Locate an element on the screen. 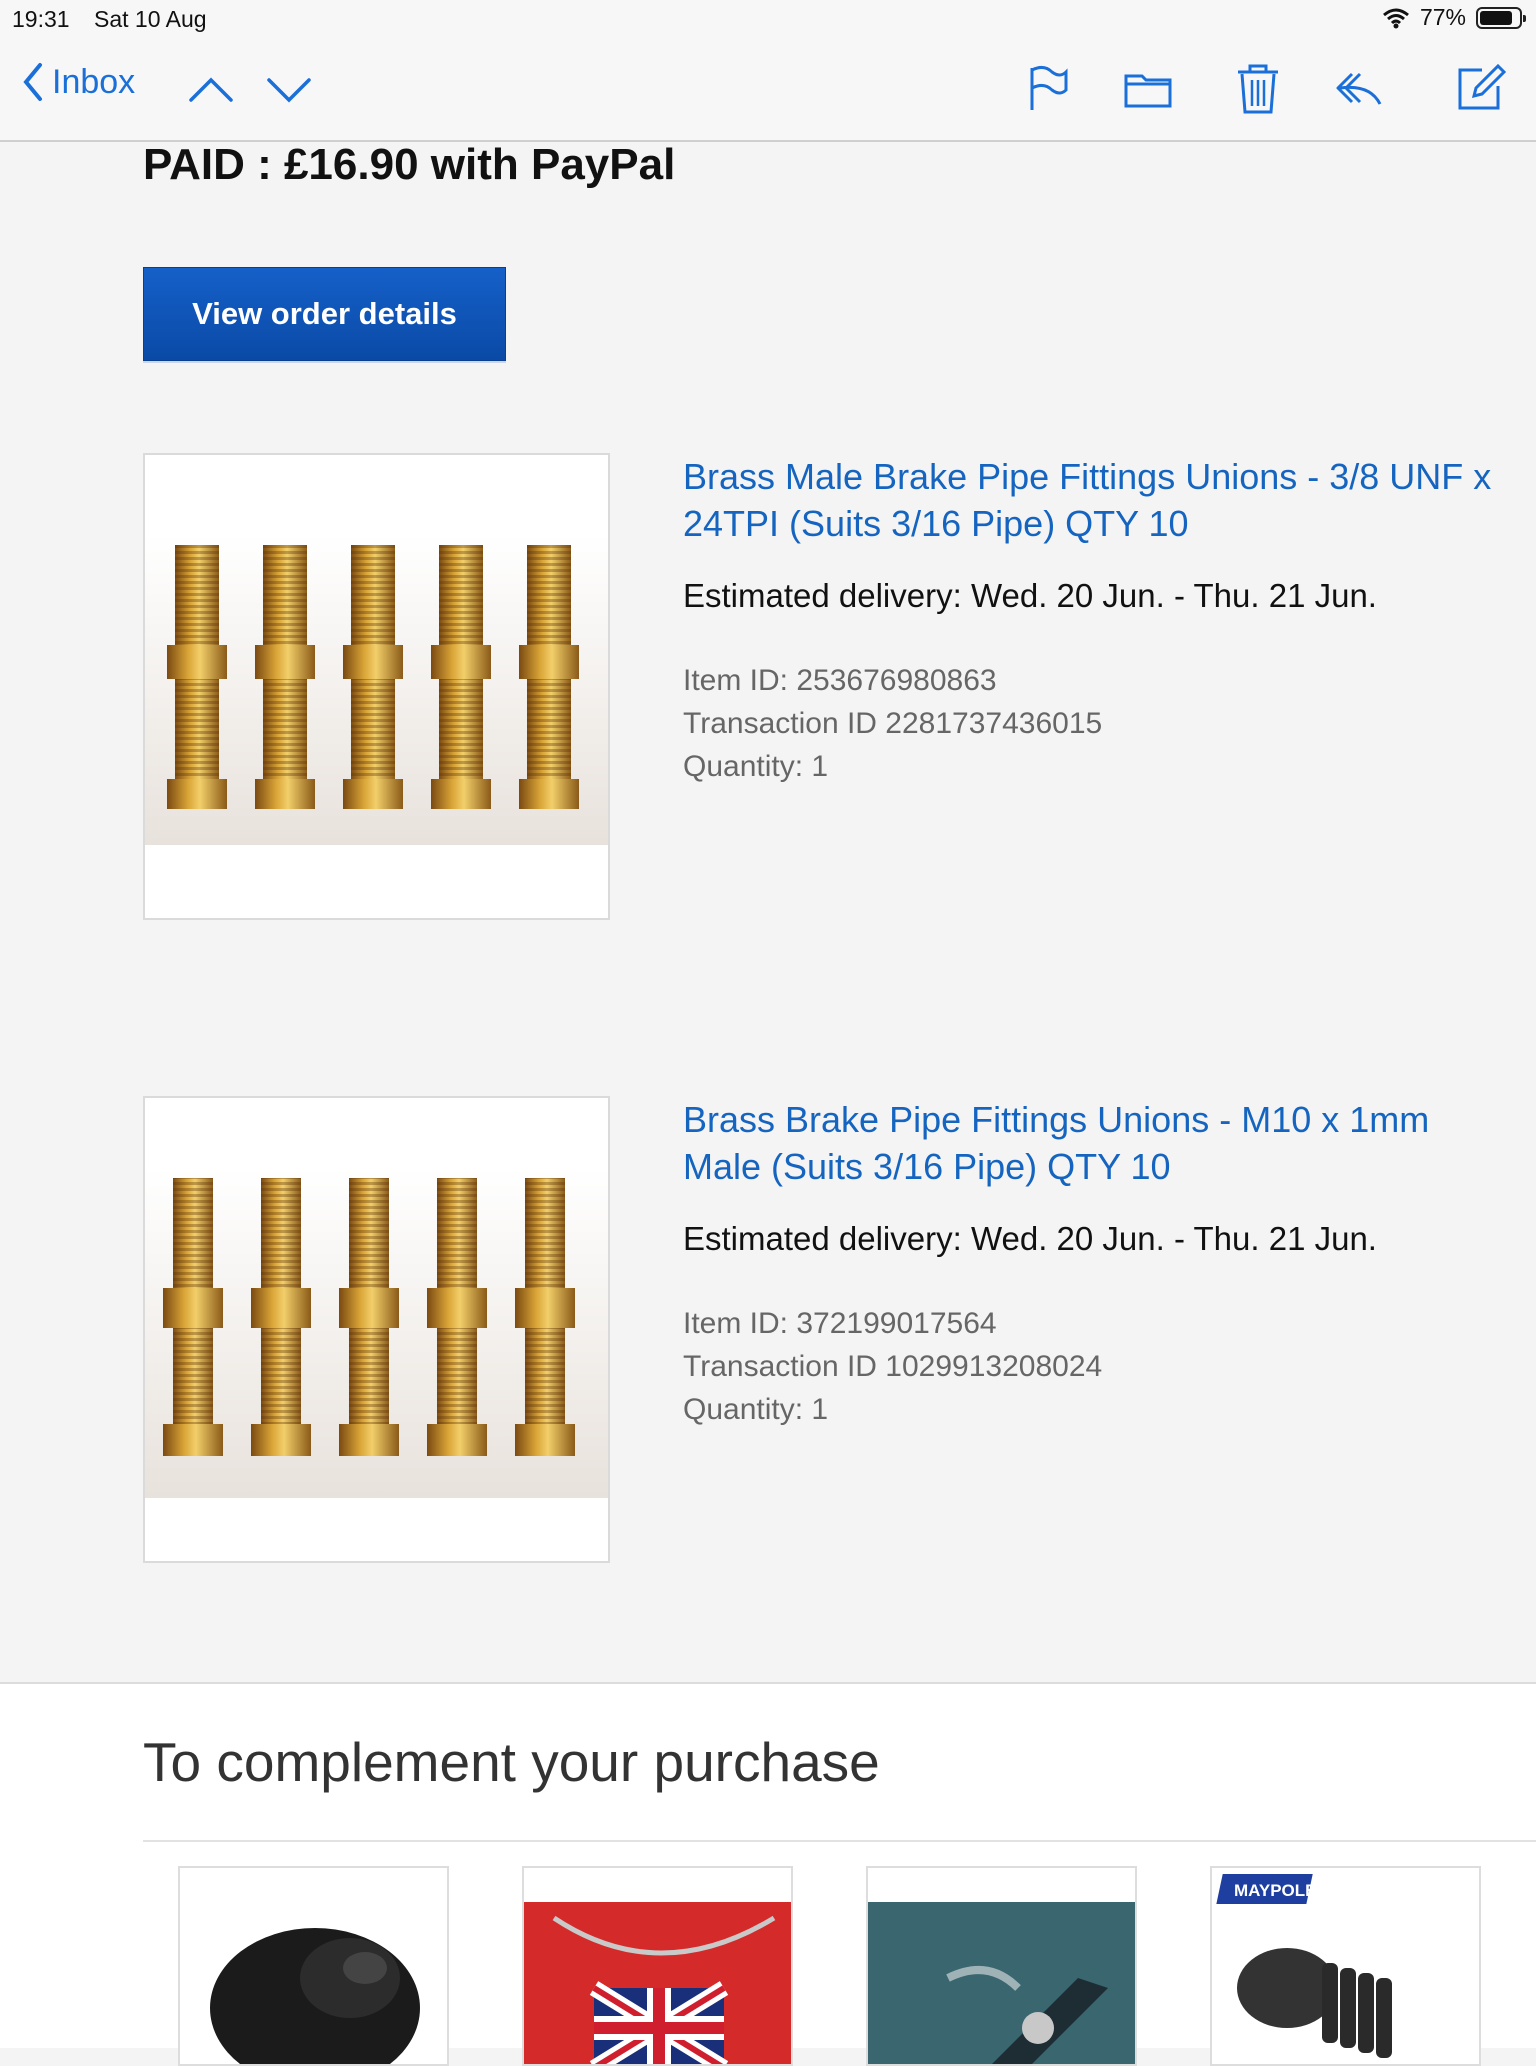 Image resolution: width=1536 pixels, height=2066 pixels. wifi-icon is located at coordinates (1395, 18).